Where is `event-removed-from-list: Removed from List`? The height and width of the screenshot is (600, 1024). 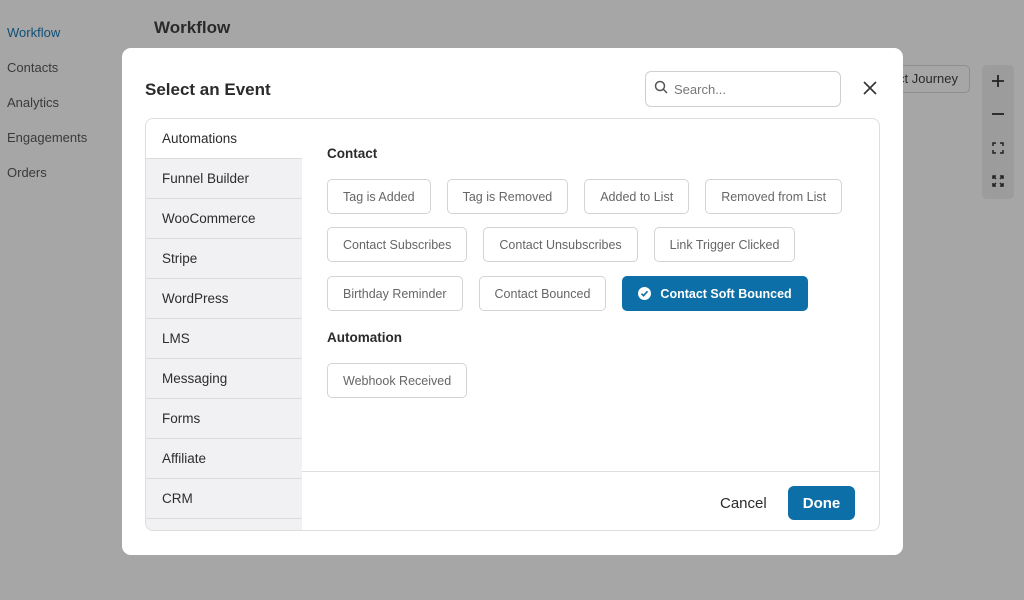 event-removed-from-list: Removed from List is located at coordinates (774, 196).